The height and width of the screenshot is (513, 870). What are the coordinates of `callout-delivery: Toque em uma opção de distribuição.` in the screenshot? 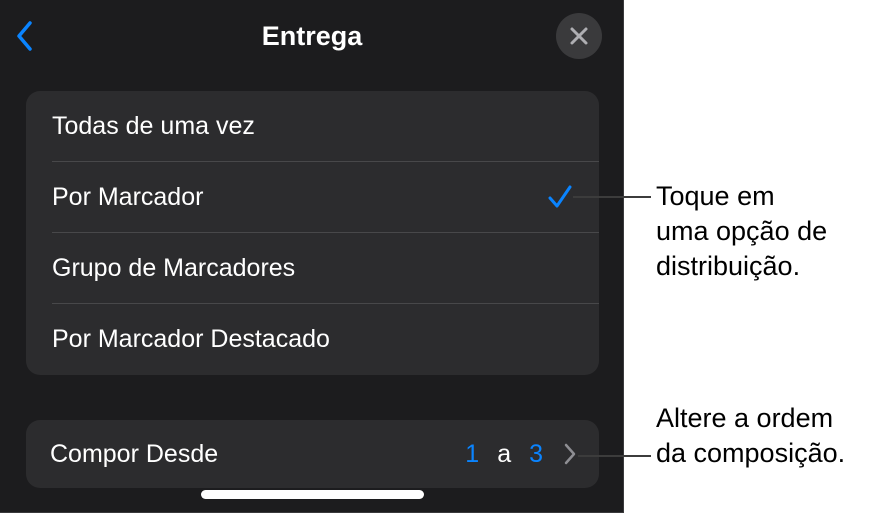 It's located at (741, 231).